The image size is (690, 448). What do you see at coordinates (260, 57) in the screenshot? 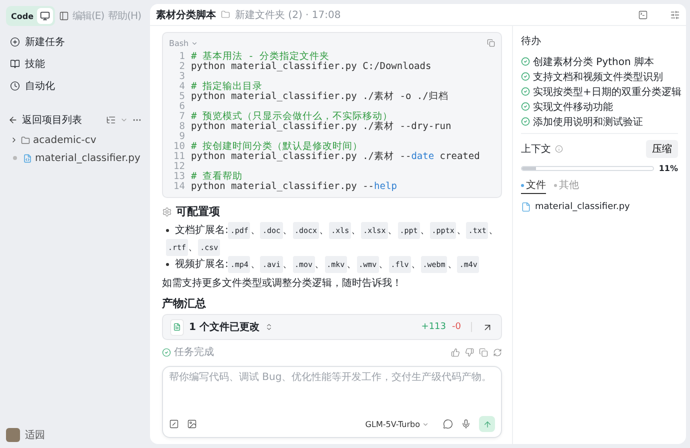
I see `code-line: # 基本用法 - 分类指定文件夹` at bounding box center [260, 57].